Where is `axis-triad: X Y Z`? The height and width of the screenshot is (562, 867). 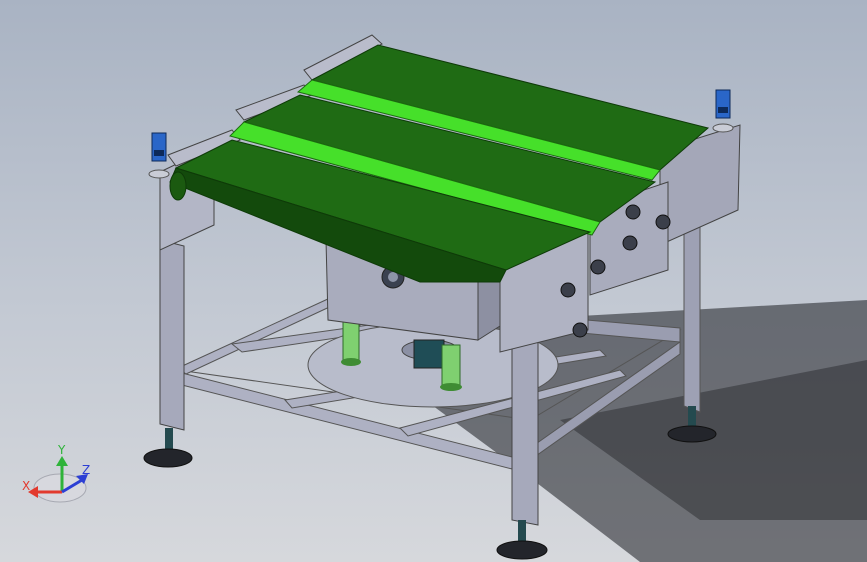
axis-triad: X Y Z is located at coordinates (58, 474).